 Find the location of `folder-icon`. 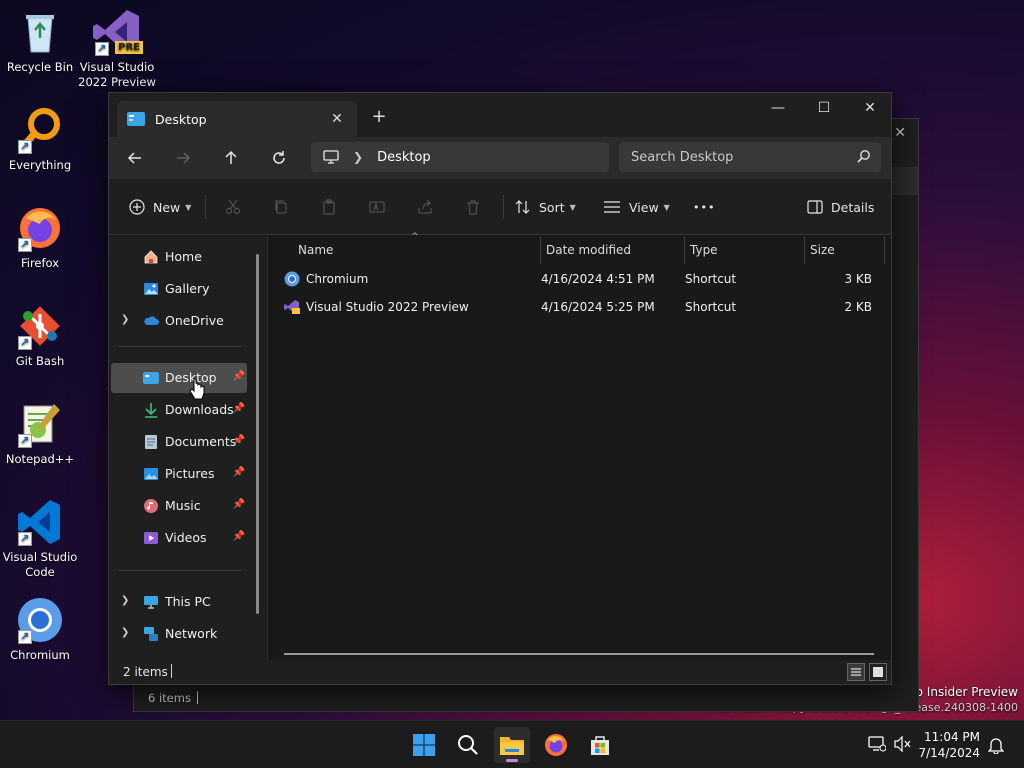

folder-icon is located at coordinates (512, 746).